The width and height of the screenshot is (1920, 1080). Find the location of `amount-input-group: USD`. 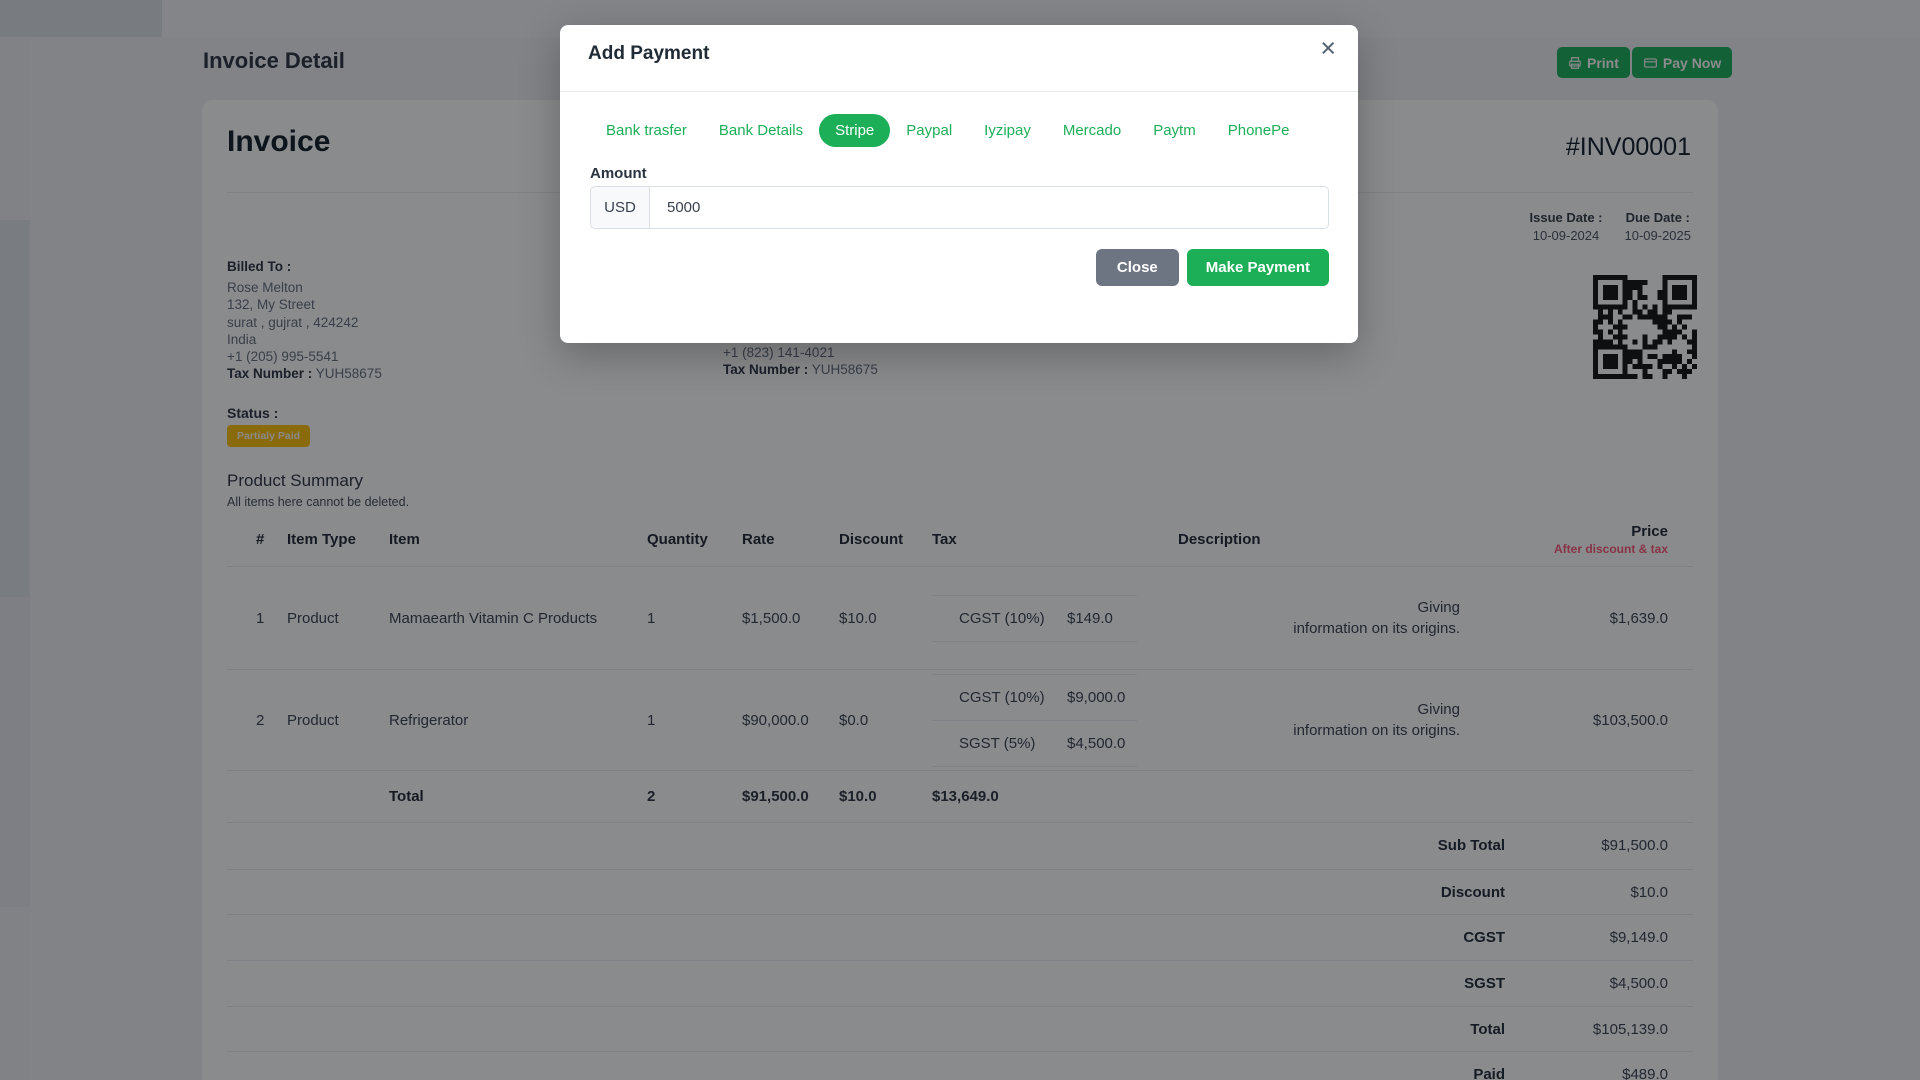

amount-input-group: USD is located at coordinates (959, 207).